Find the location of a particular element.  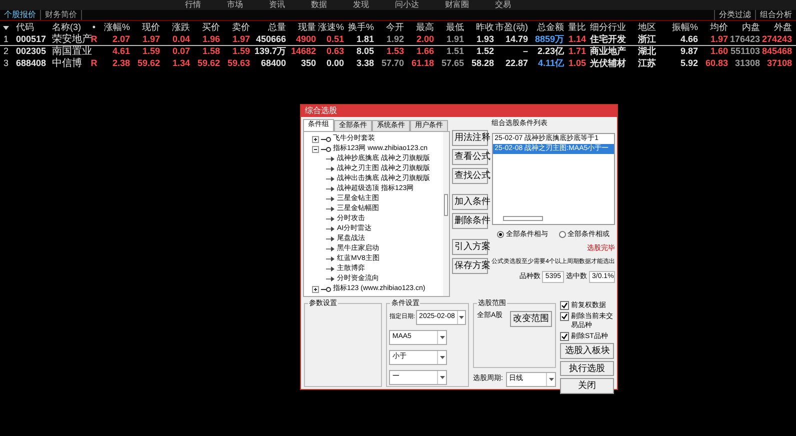

table-cell-text: 1.71 is located at coordinates (576, 51).